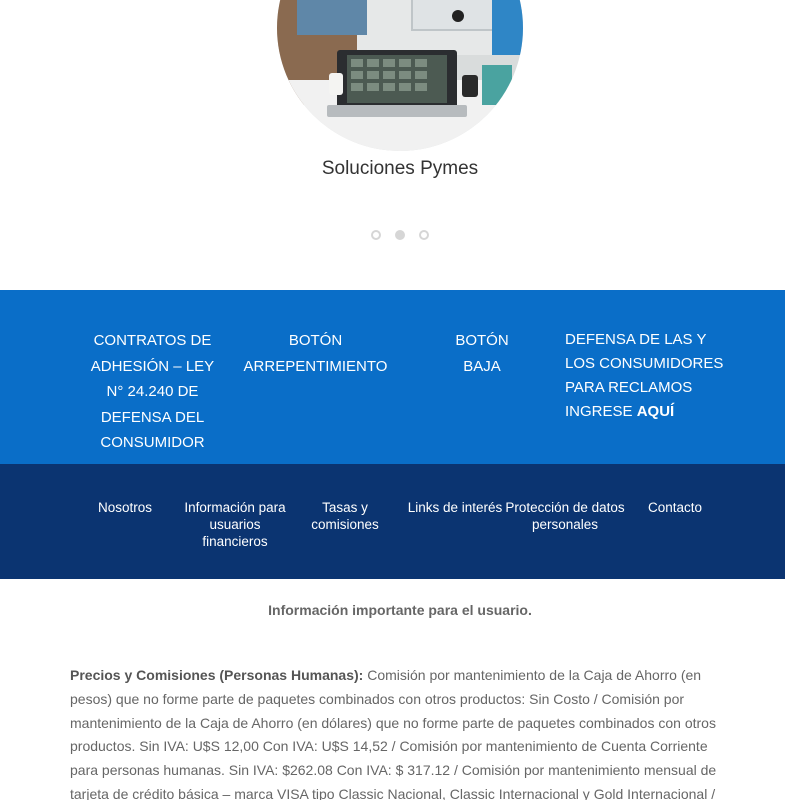  I want to click on footer-link-contacto: Contacto, so click(675, 507).